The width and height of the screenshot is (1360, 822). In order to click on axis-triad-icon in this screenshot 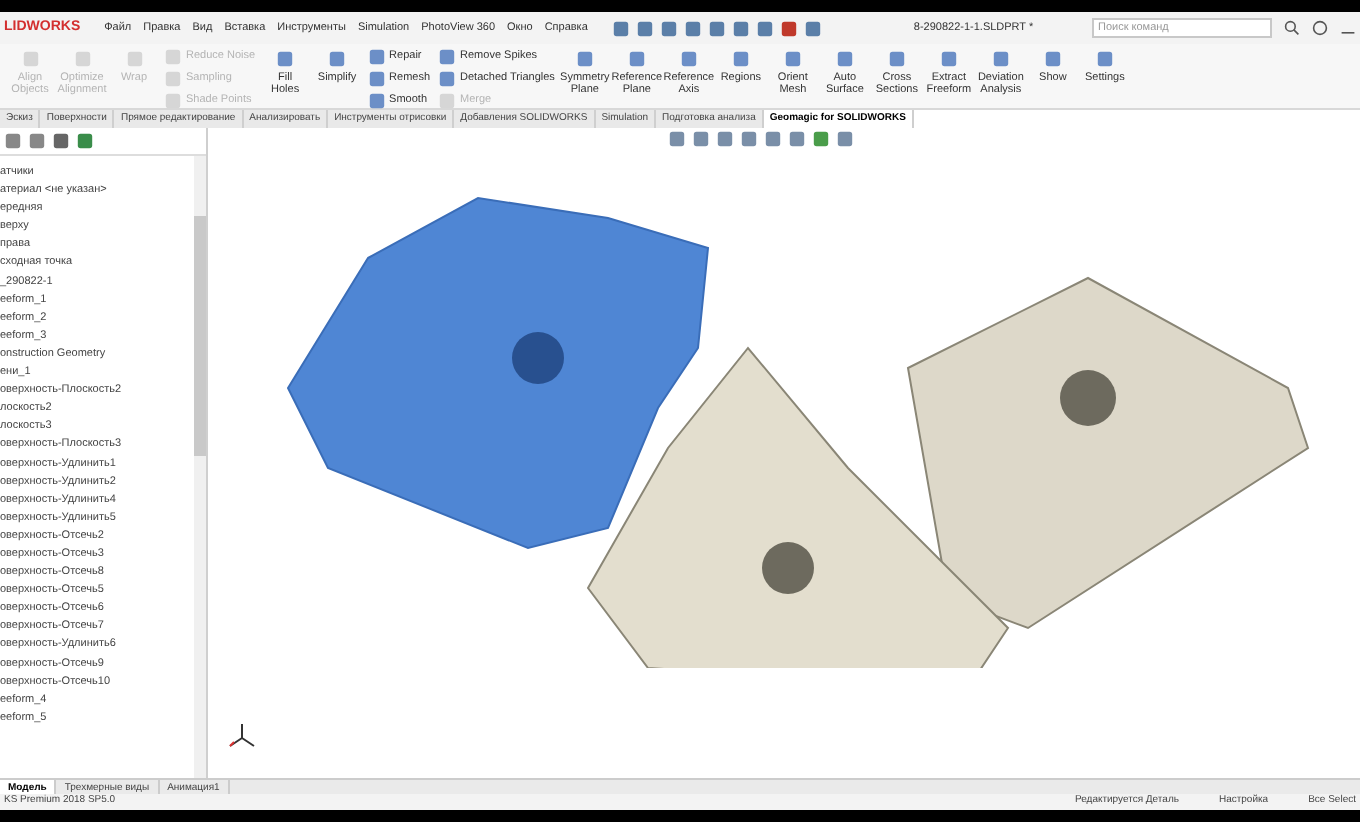, I will do `click(242, 736)`.